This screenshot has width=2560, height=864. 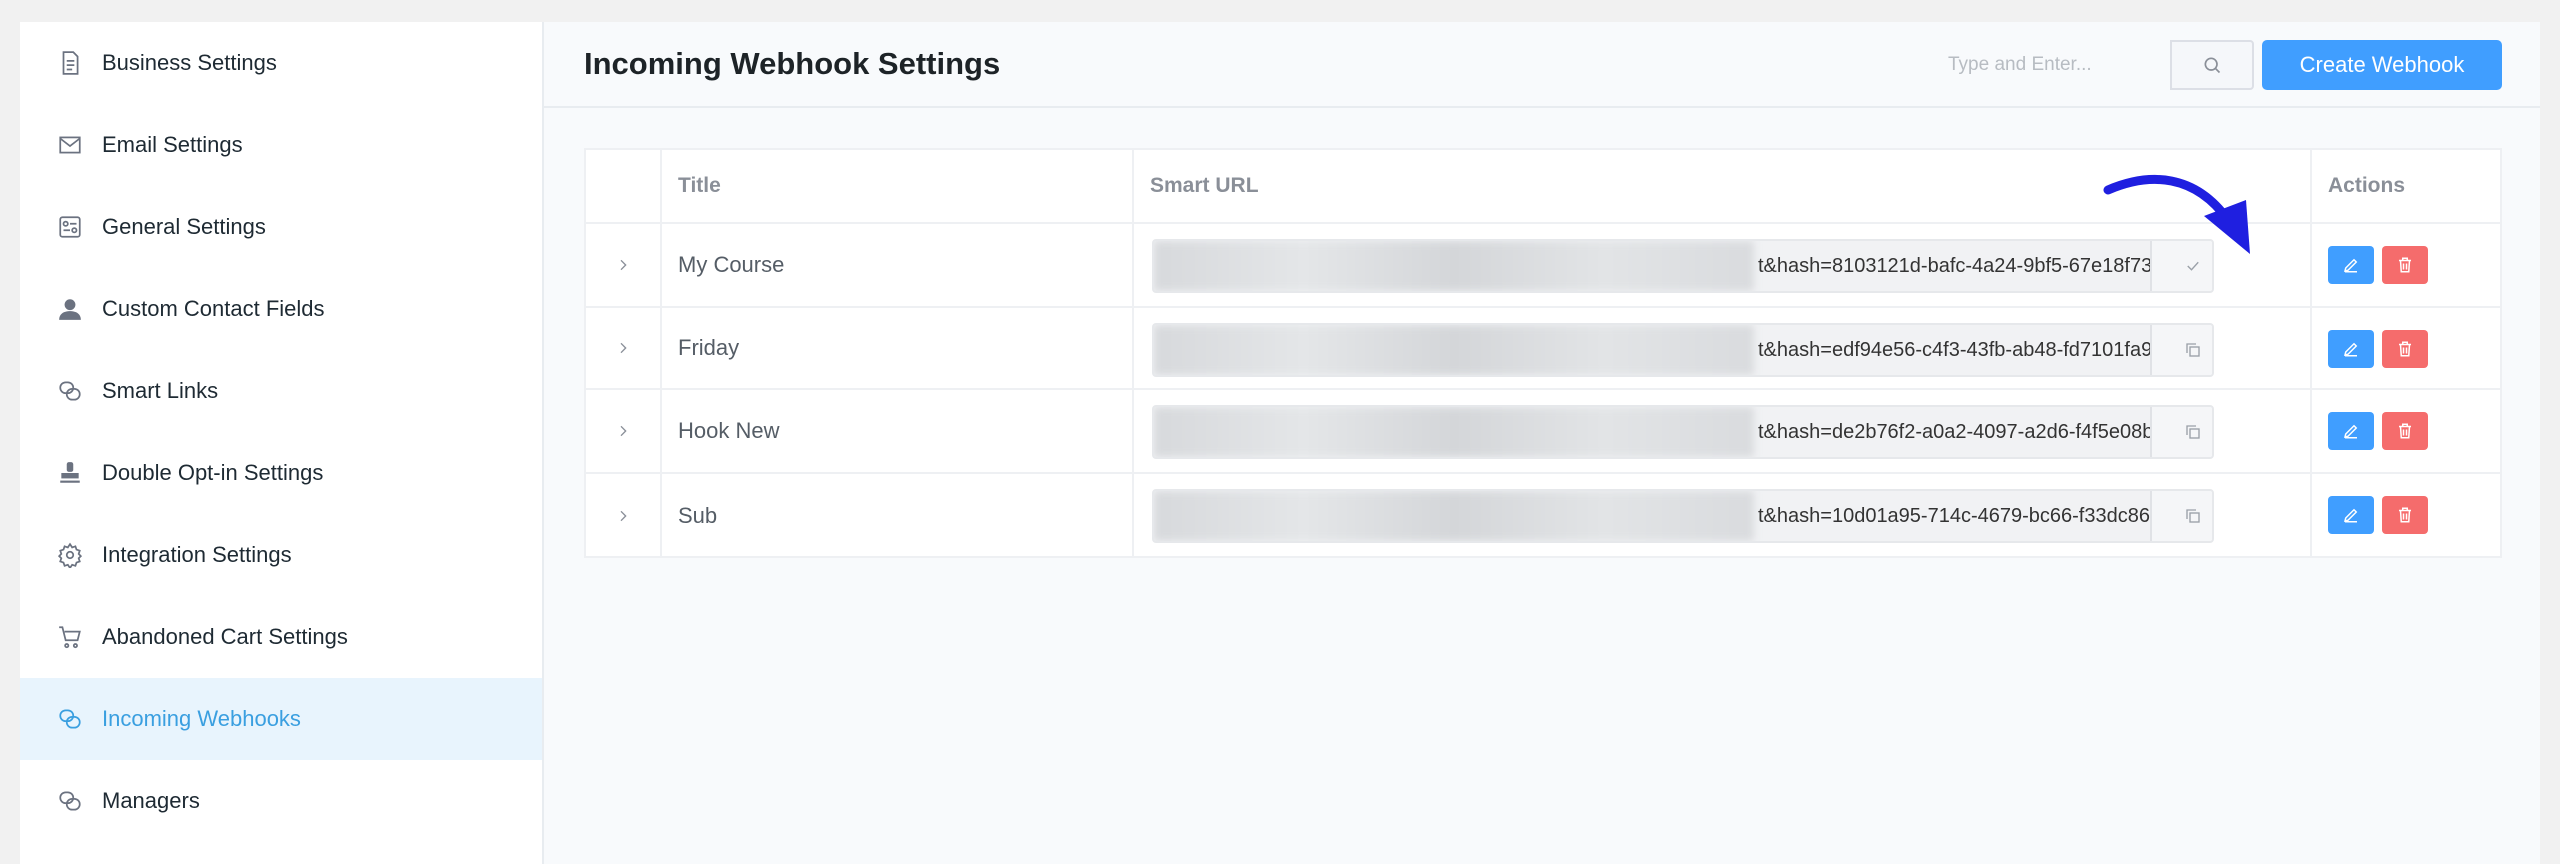 What do you see at coordinates (70, 473) in the screenshot?
I see `stamp-icon` at bounding box center [70, 473].